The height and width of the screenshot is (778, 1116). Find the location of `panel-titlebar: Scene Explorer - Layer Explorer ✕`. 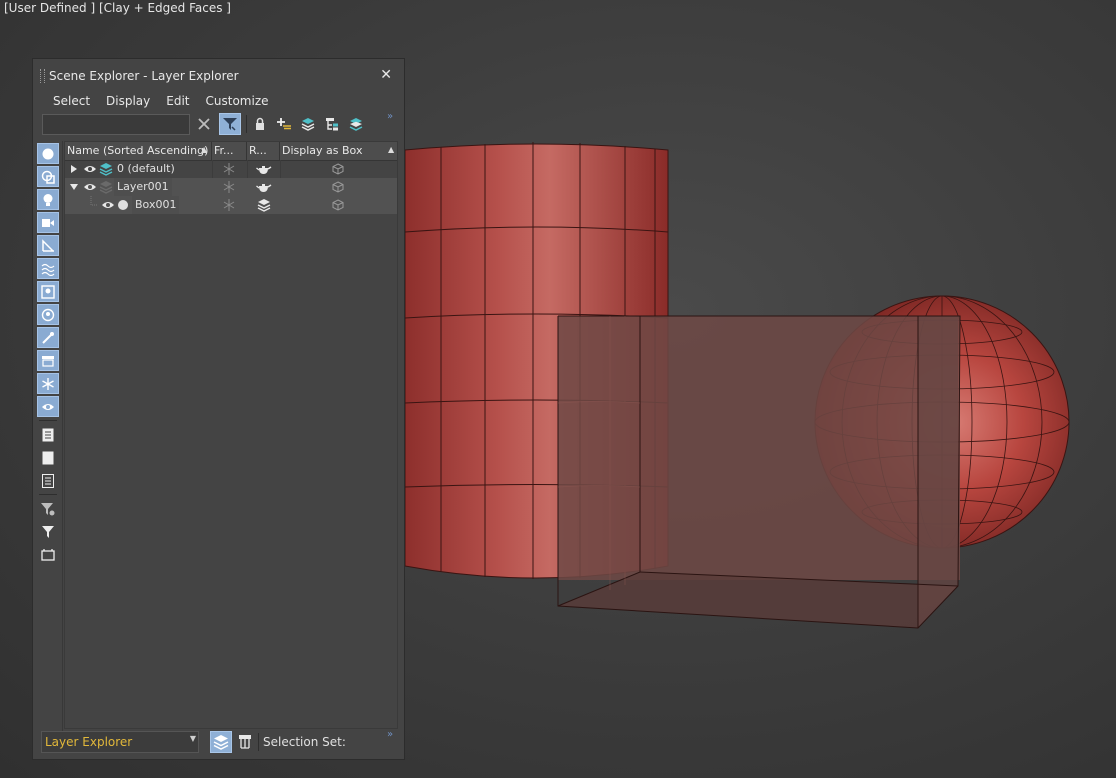

panel-titlebar: Scene Explorer - Layer Explorer ✕ is located at coordinates (218, 76).